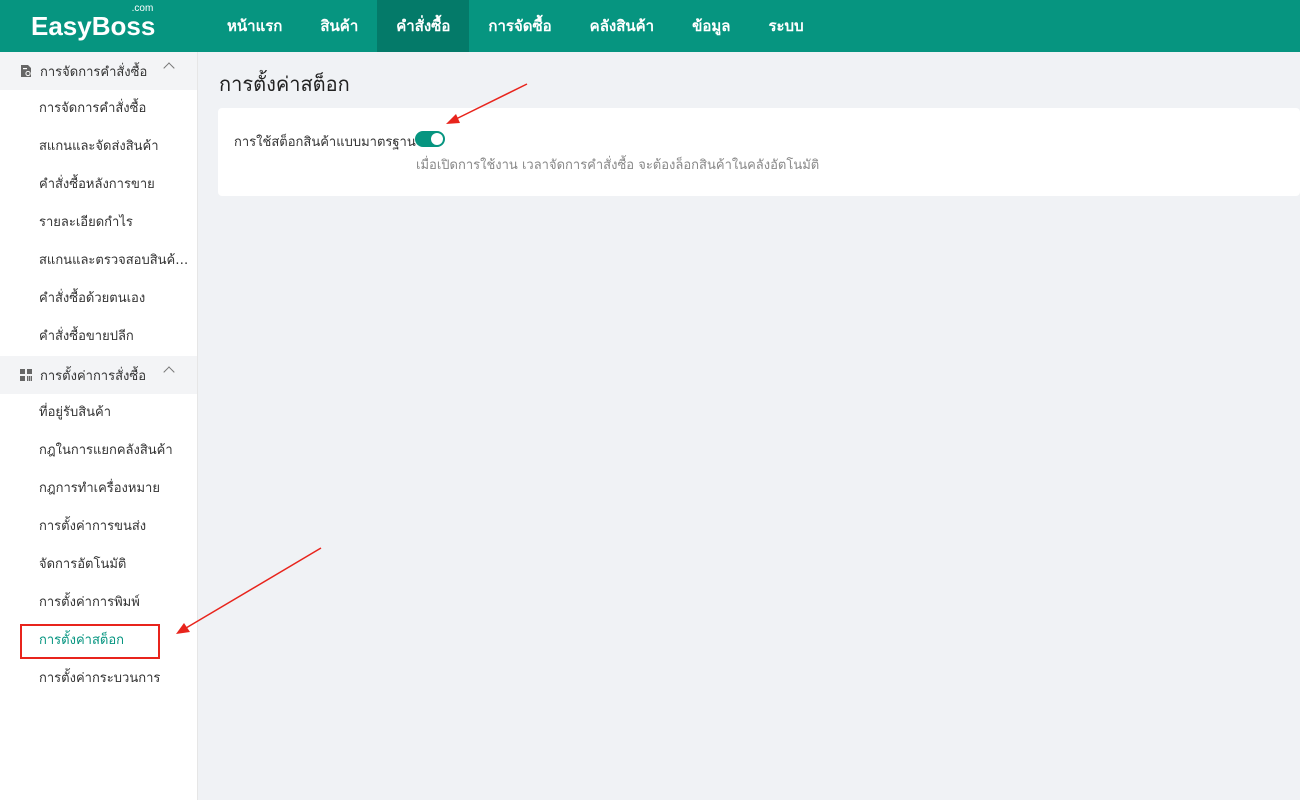 The height and width of the screenshot is (800, 1300). What do you see at coordinates (26, 71) in the screenshot?
I see `order-document-icon` at bounding box center [26, 71].